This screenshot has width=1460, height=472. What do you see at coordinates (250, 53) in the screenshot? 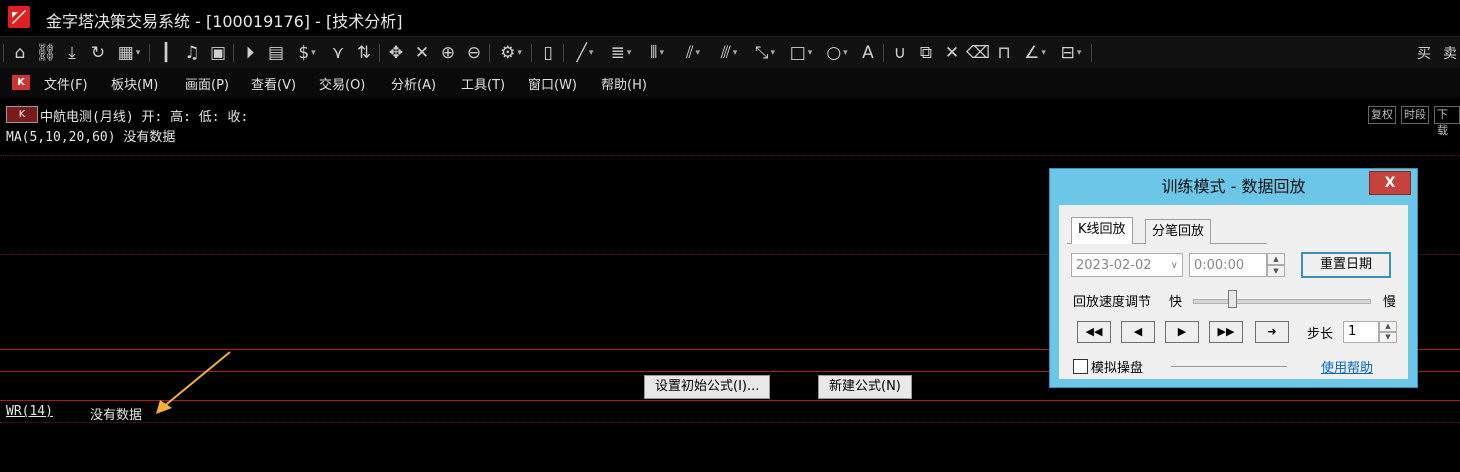
I see `play-icon: ⏵` at bounding box center [250, 53].